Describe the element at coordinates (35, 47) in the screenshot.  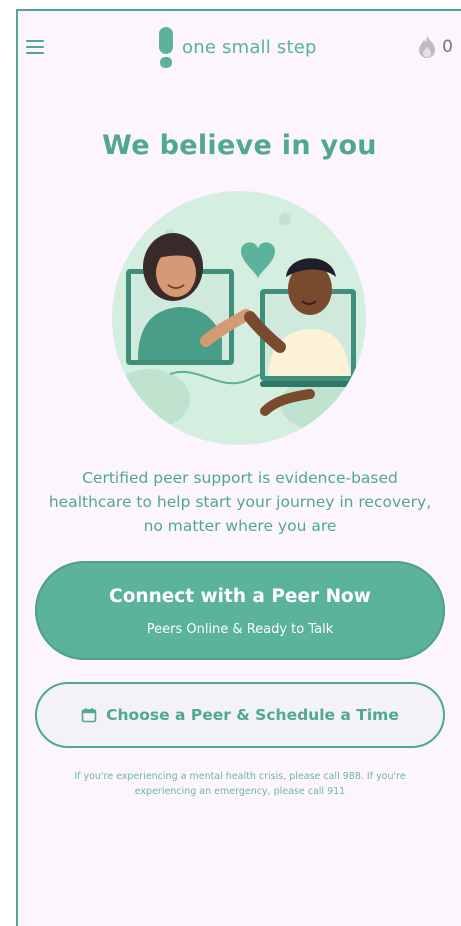
I see `menu-icon` at that location.